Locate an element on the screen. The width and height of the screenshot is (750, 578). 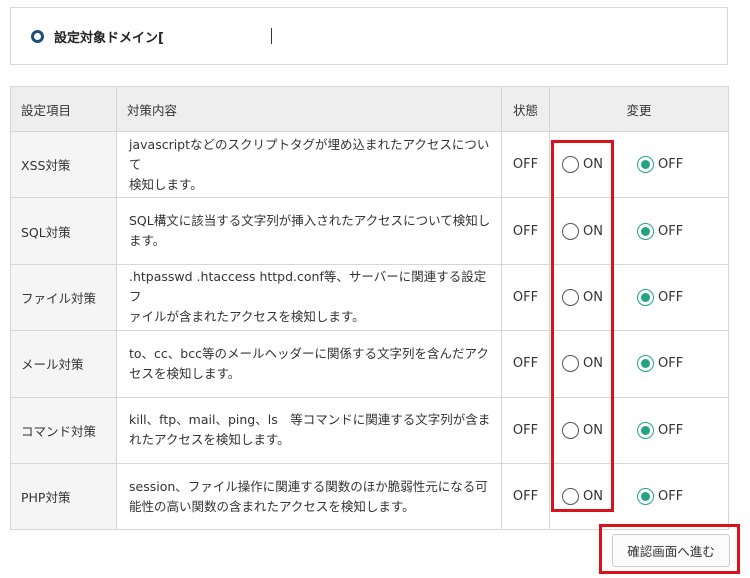
header-item: 設定項目 is located at coordinates (63, 109).